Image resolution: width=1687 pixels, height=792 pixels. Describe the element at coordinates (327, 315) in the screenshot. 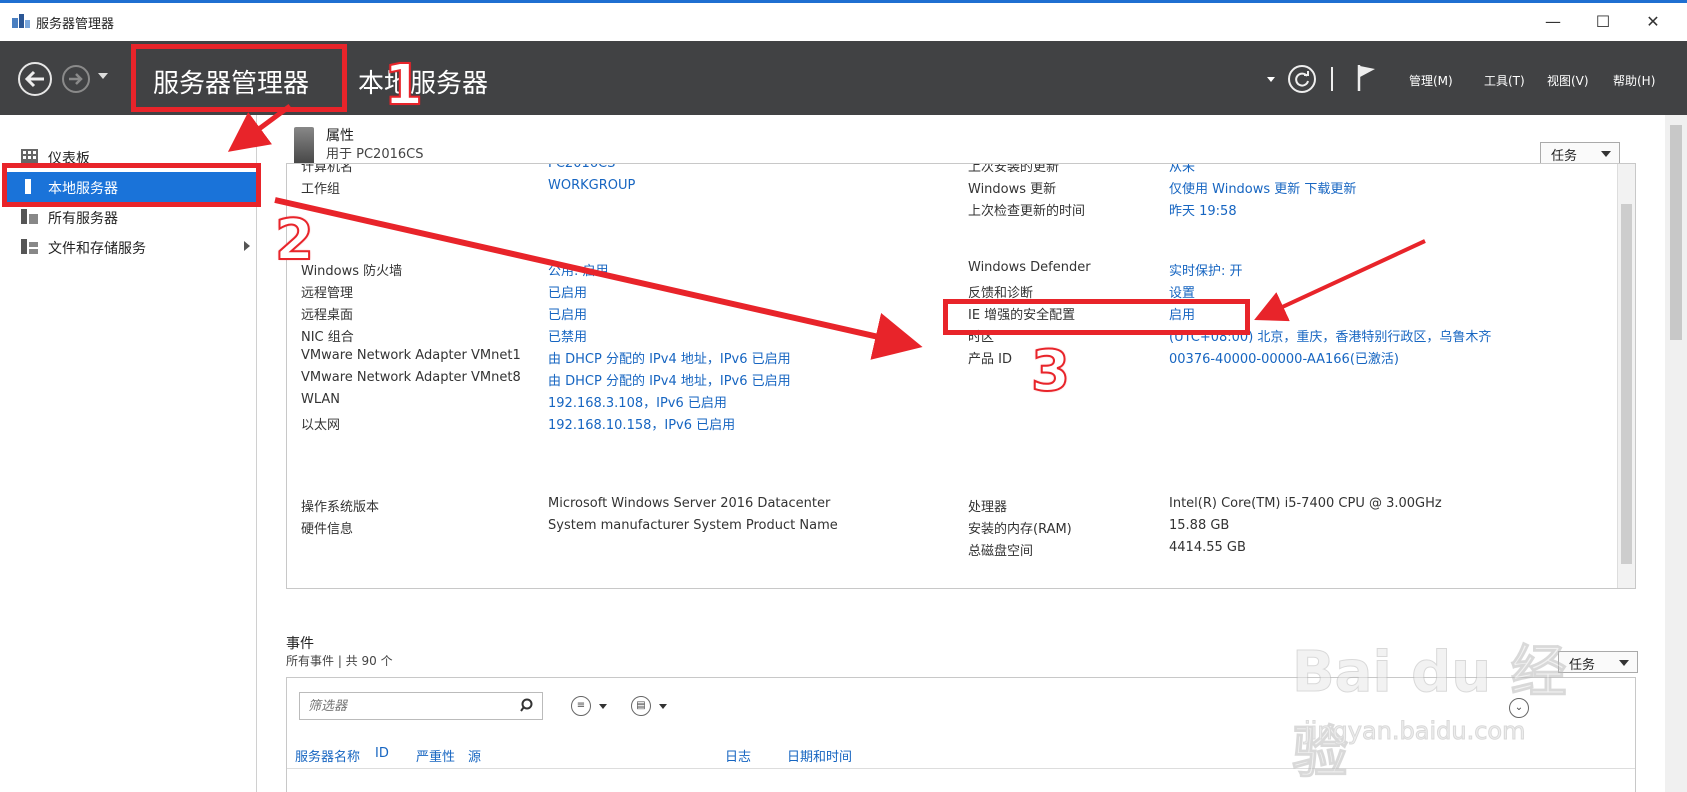

I see `prop-label: 远程桌面` at that location.